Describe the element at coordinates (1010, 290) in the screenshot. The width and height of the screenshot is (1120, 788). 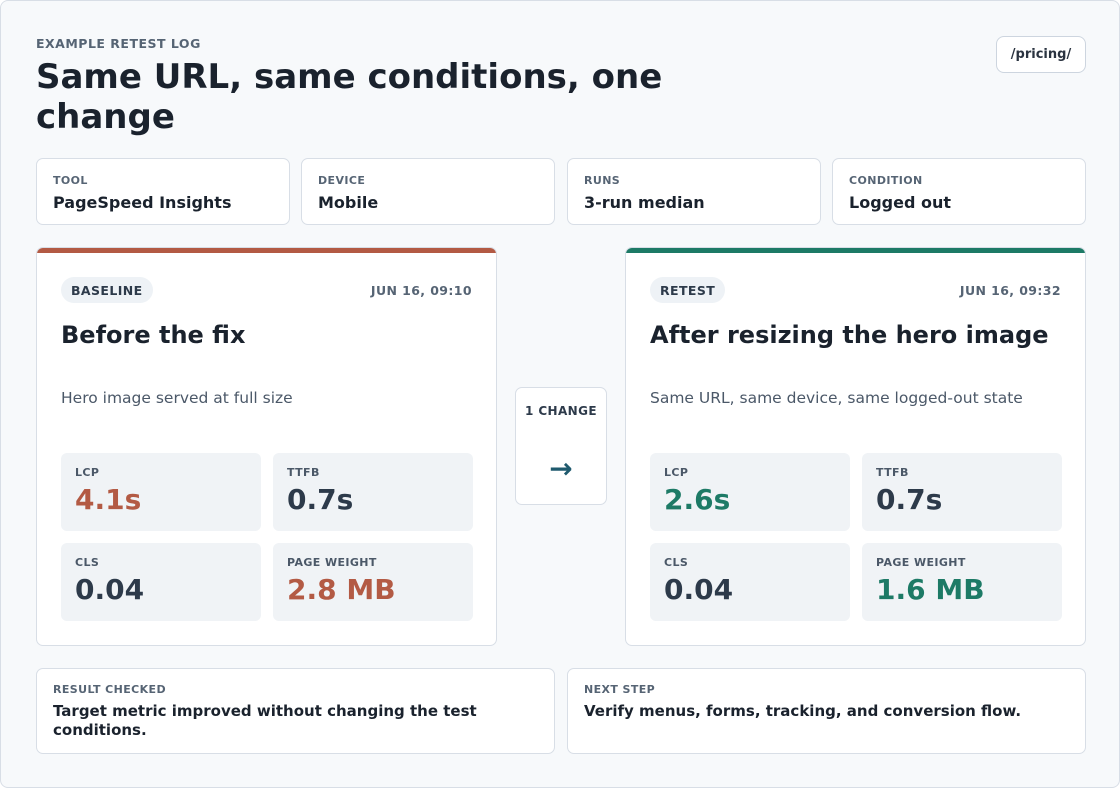
I see `retest-timestamp: JUN 16, 09:32` at that location.